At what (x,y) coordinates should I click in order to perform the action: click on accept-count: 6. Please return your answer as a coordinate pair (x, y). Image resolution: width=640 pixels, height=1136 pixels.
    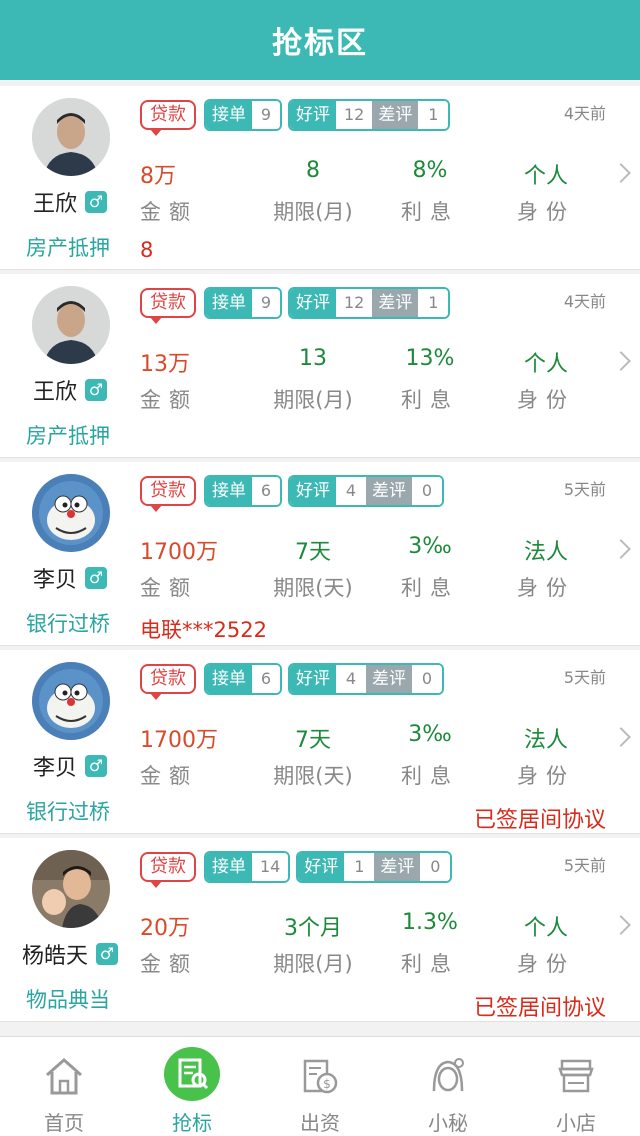
    Looking at the image, I should click on (266, 491).